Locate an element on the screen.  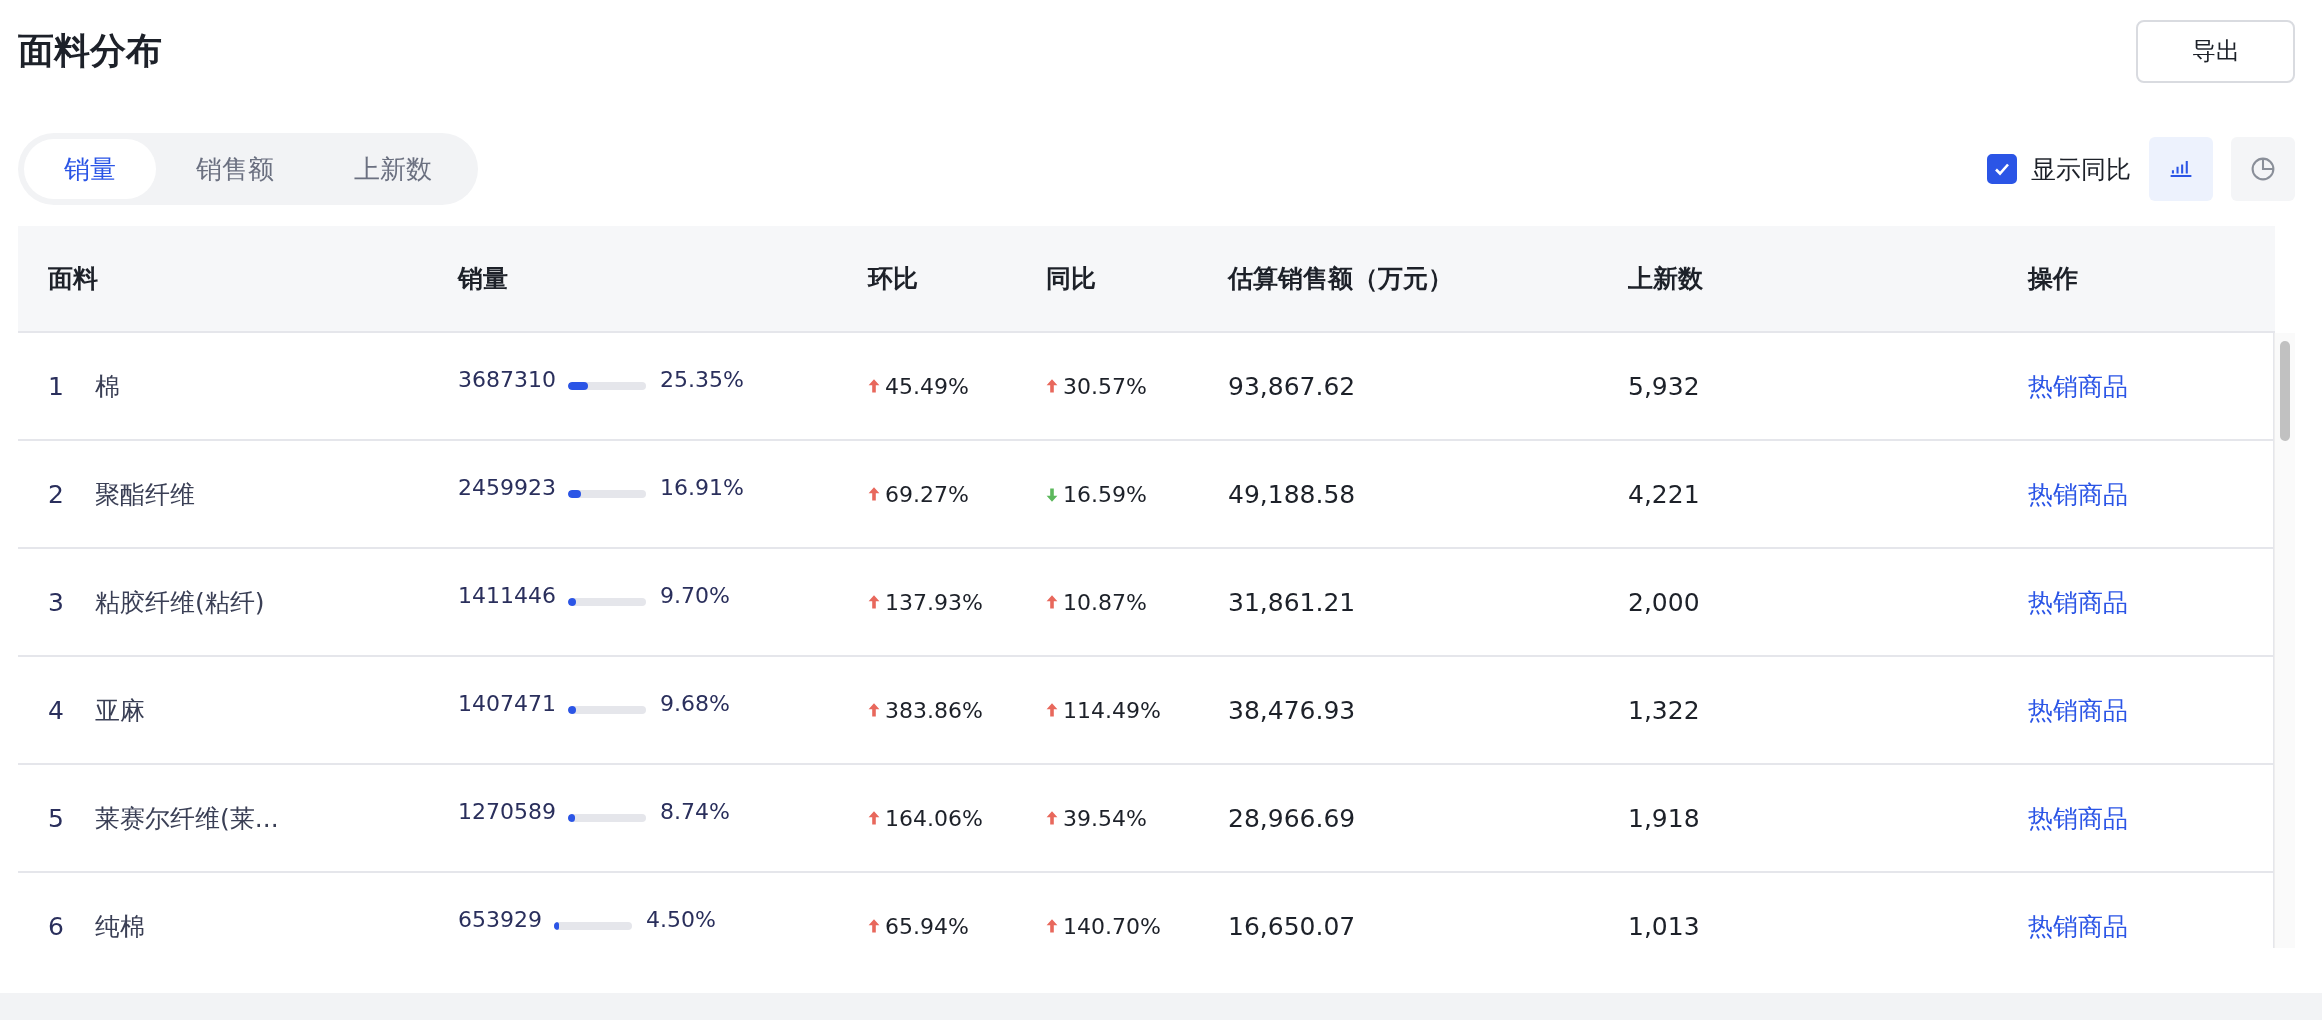
table-cell: 28,966.69 is located at coordinates (1292, 818).